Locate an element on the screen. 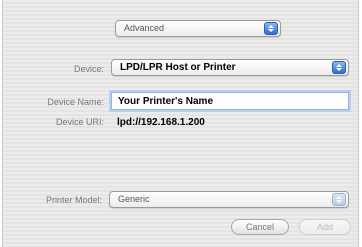 The height and width of the screenshot is (247, 362). device-name-field: Your Printer's Name is located at coordinates (230, 101).